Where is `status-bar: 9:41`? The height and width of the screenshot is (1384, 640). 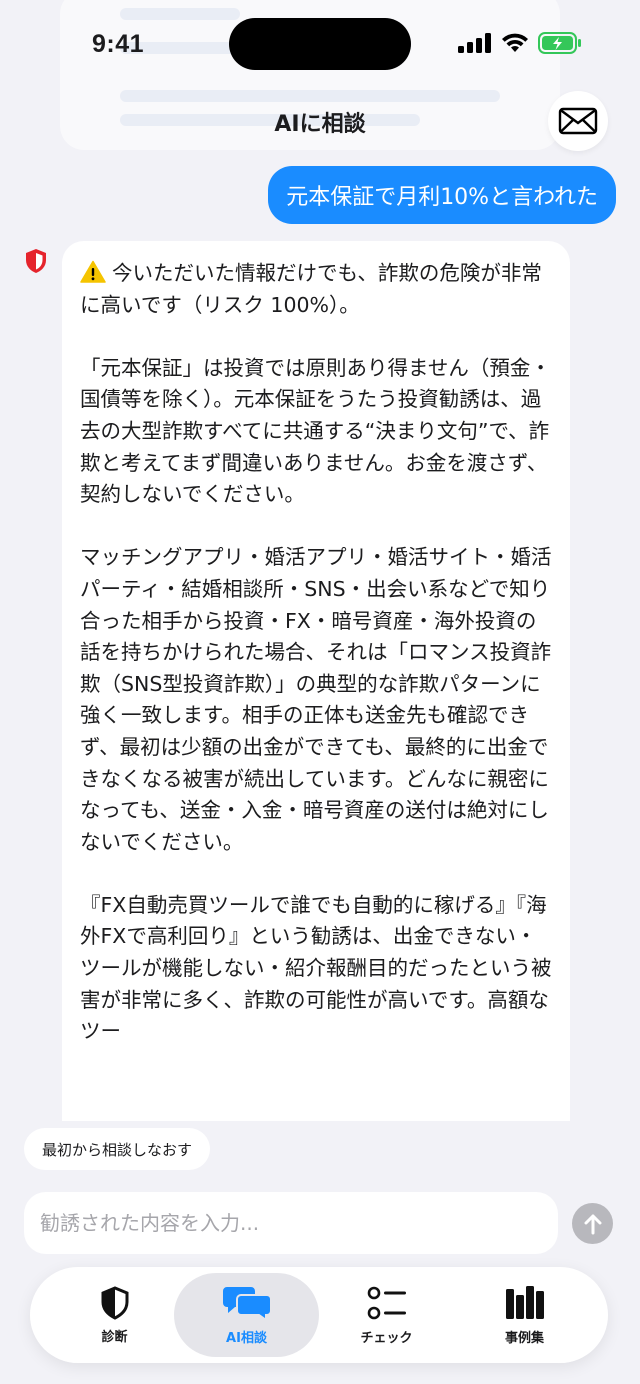 status-bar: 9:41 is located at coordinates (320, 45).